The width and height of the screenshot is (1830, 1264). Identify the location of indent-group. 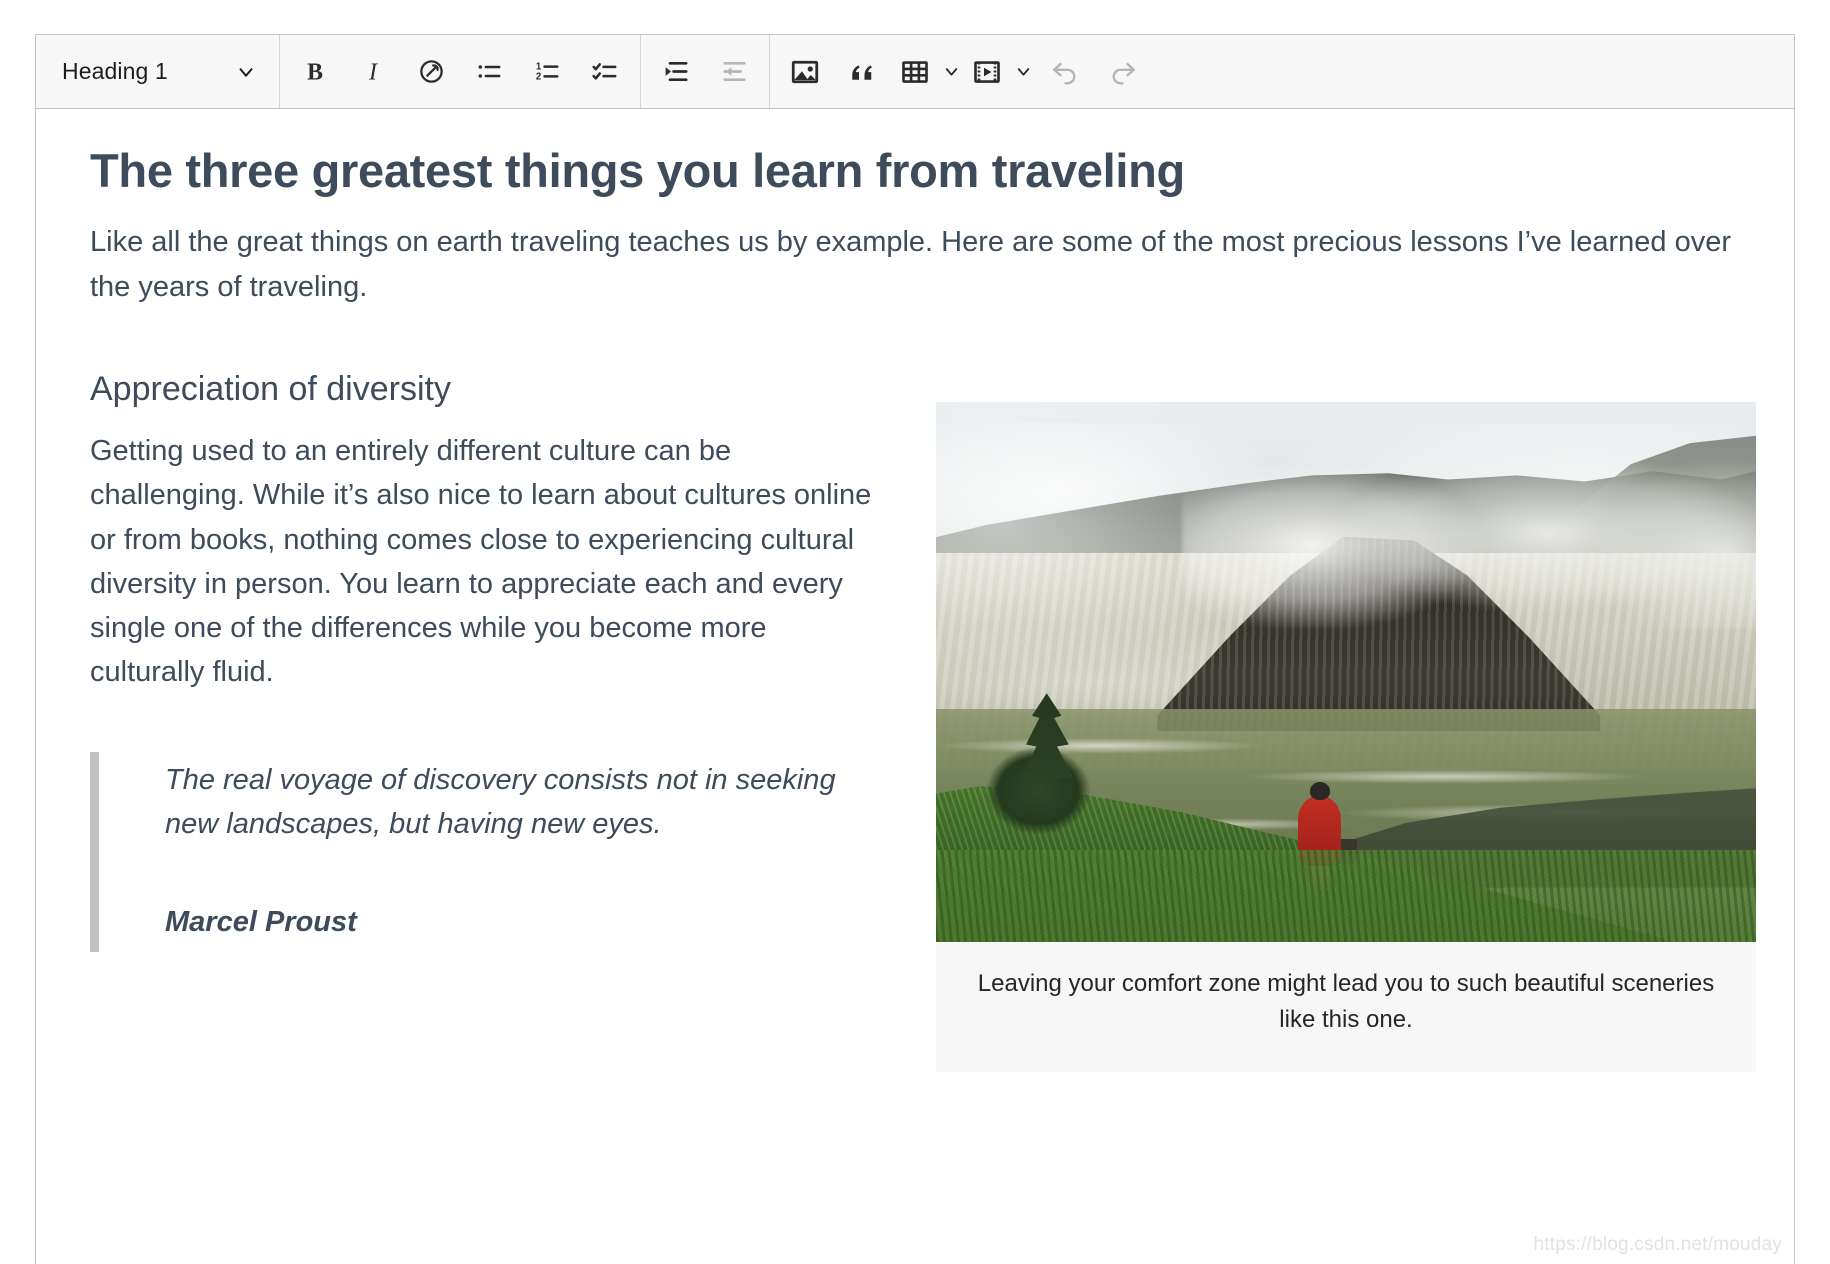
(705, 71).